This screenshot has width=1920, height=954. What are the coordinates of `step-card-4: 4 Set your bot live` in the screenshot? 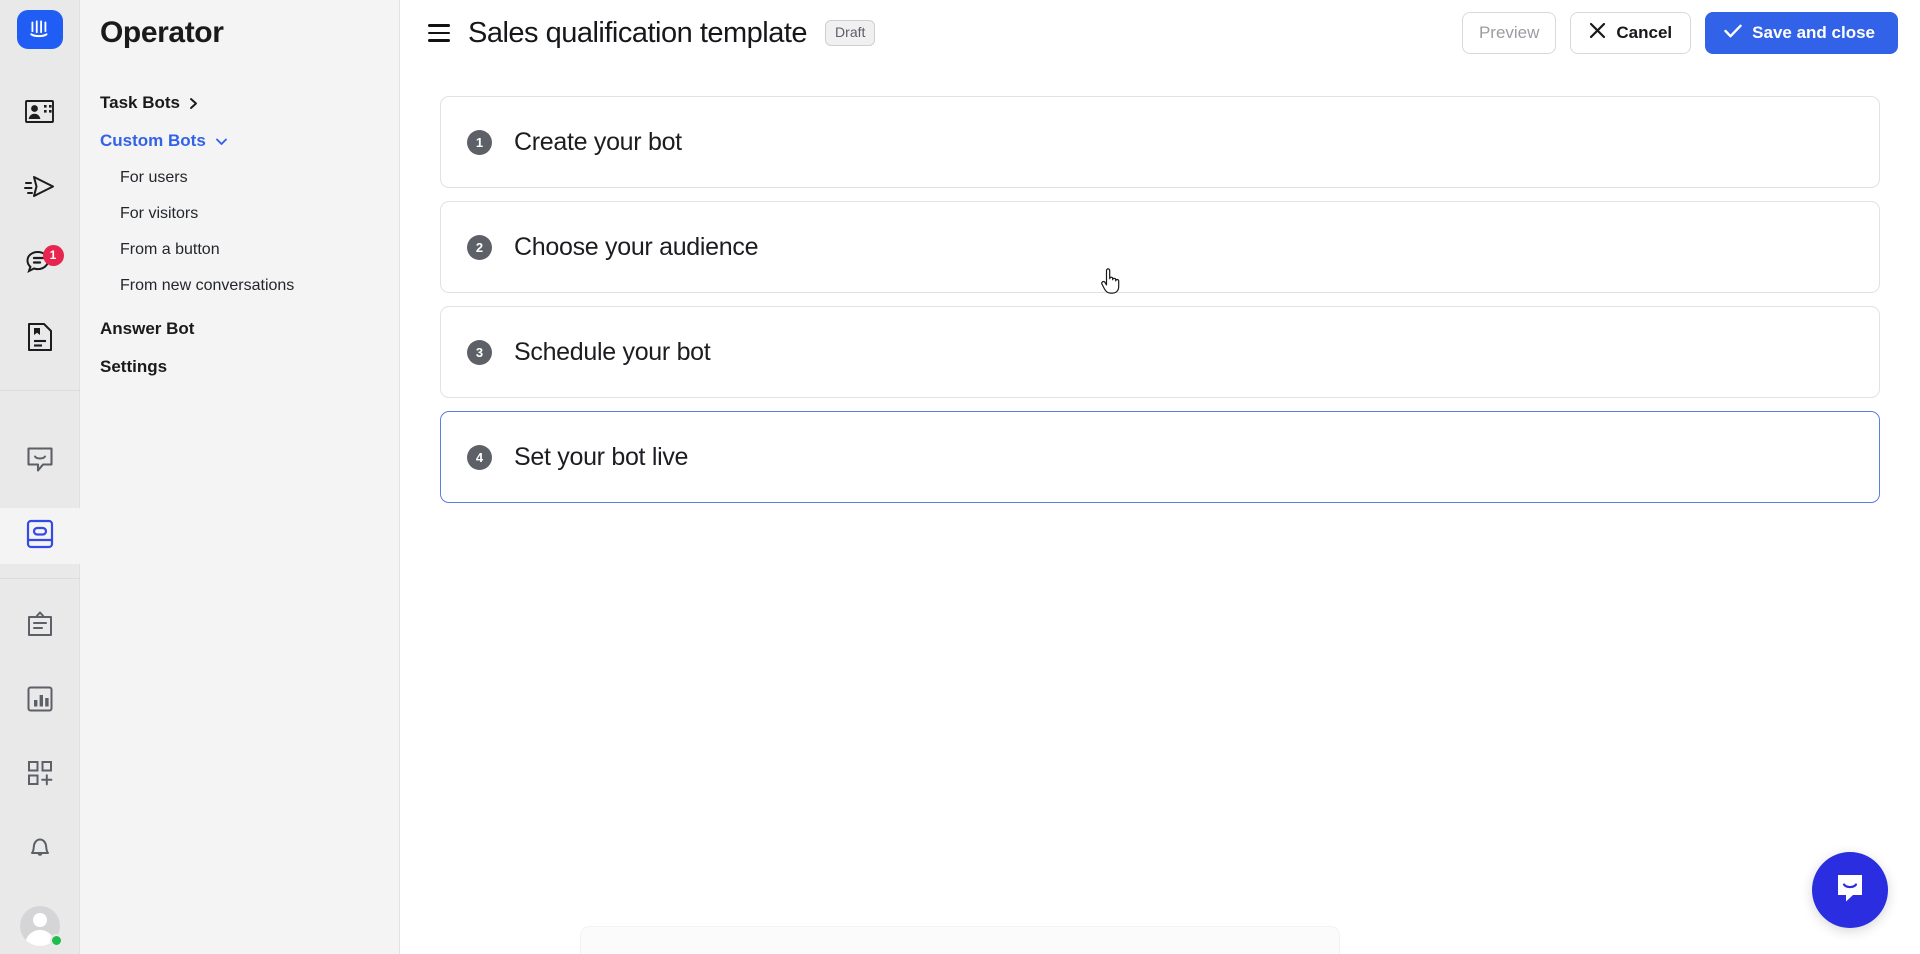 It's located at (1160, 457).